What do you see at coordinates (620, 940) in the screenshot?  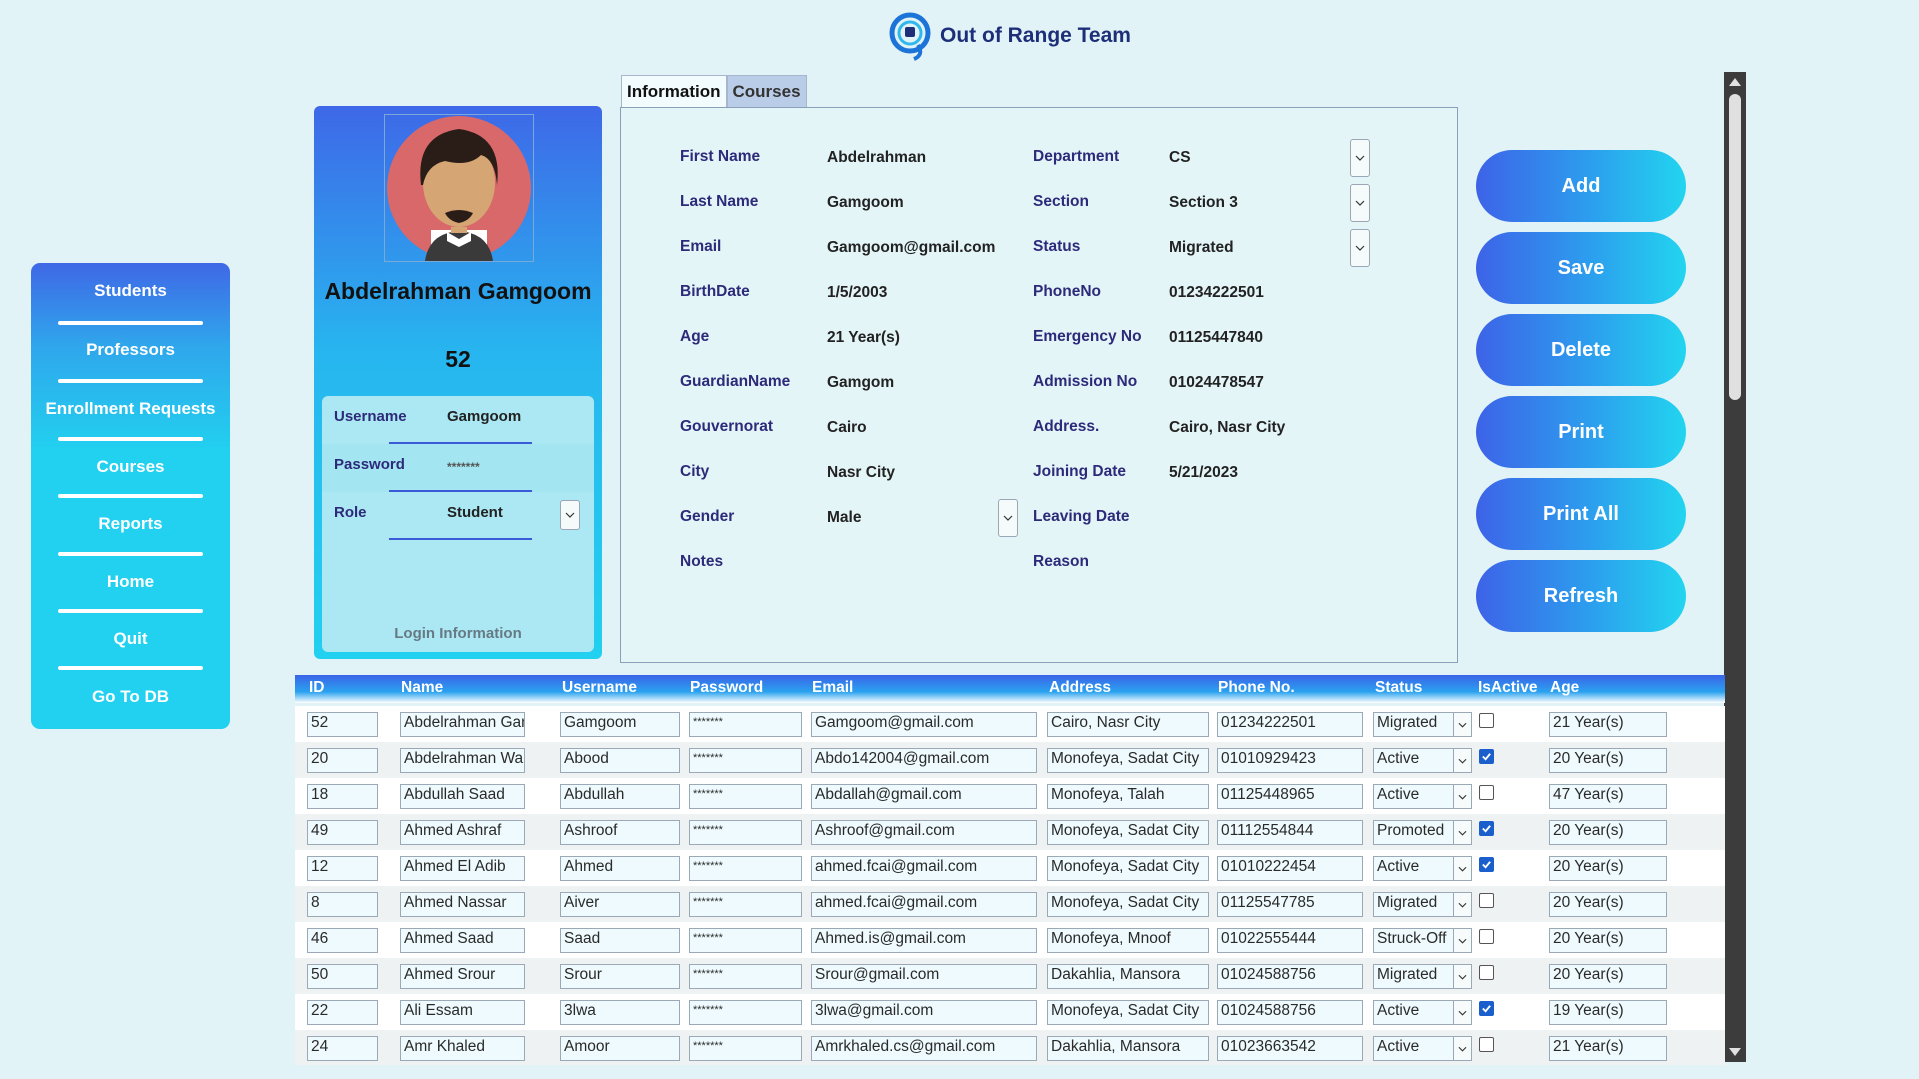 I see `username-cell: Saad` at bounding box center [620, 940].